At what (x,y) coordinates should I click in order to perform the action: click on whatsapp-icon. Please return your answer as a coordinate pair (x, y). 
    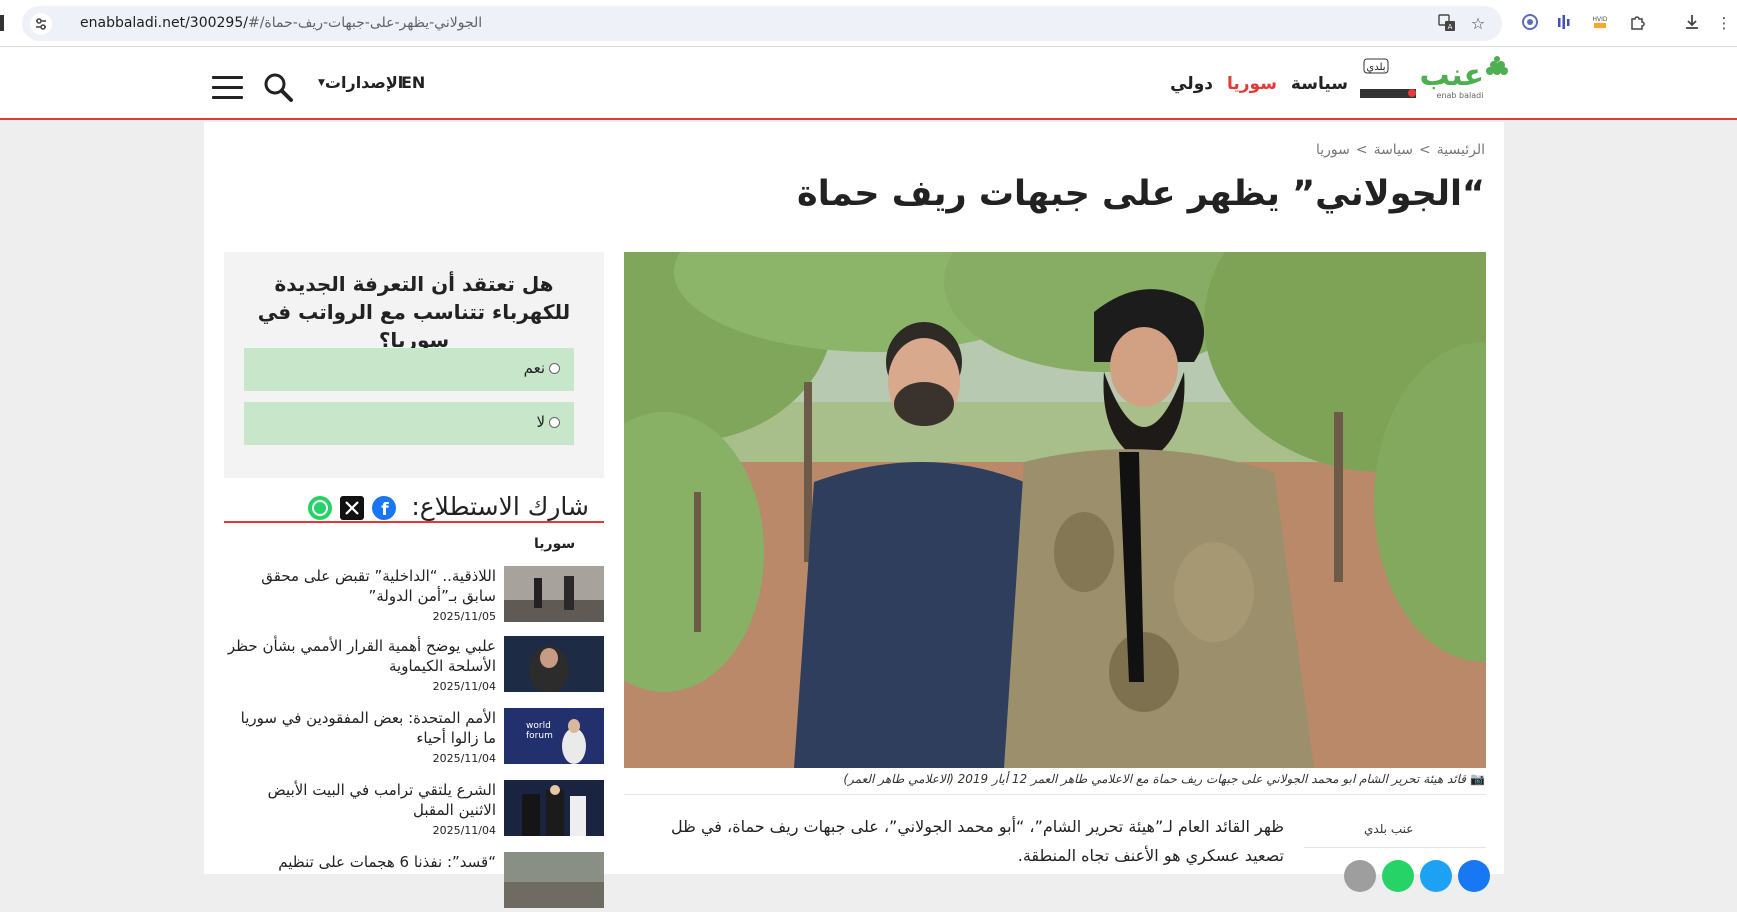
    Looking at the image, I should click on (320, 508).